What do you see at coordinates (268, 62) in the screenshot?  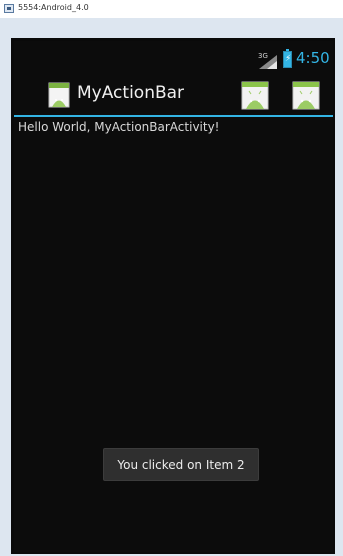 I see `signal-strength-icon` at bounding box center [268, 62].